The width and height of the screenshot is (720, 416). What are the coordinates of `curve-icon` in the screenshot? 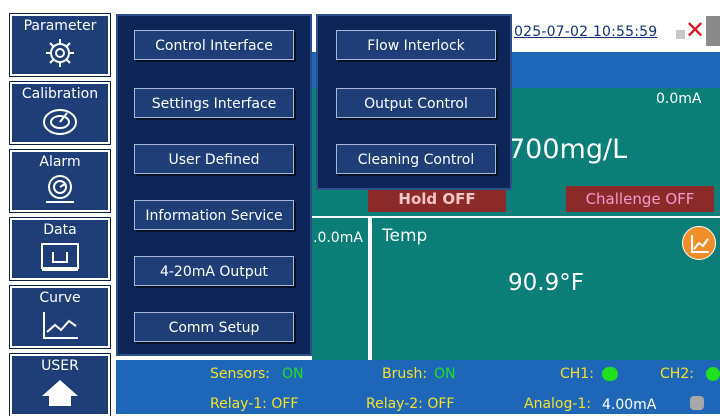 It's located at (60, 325).